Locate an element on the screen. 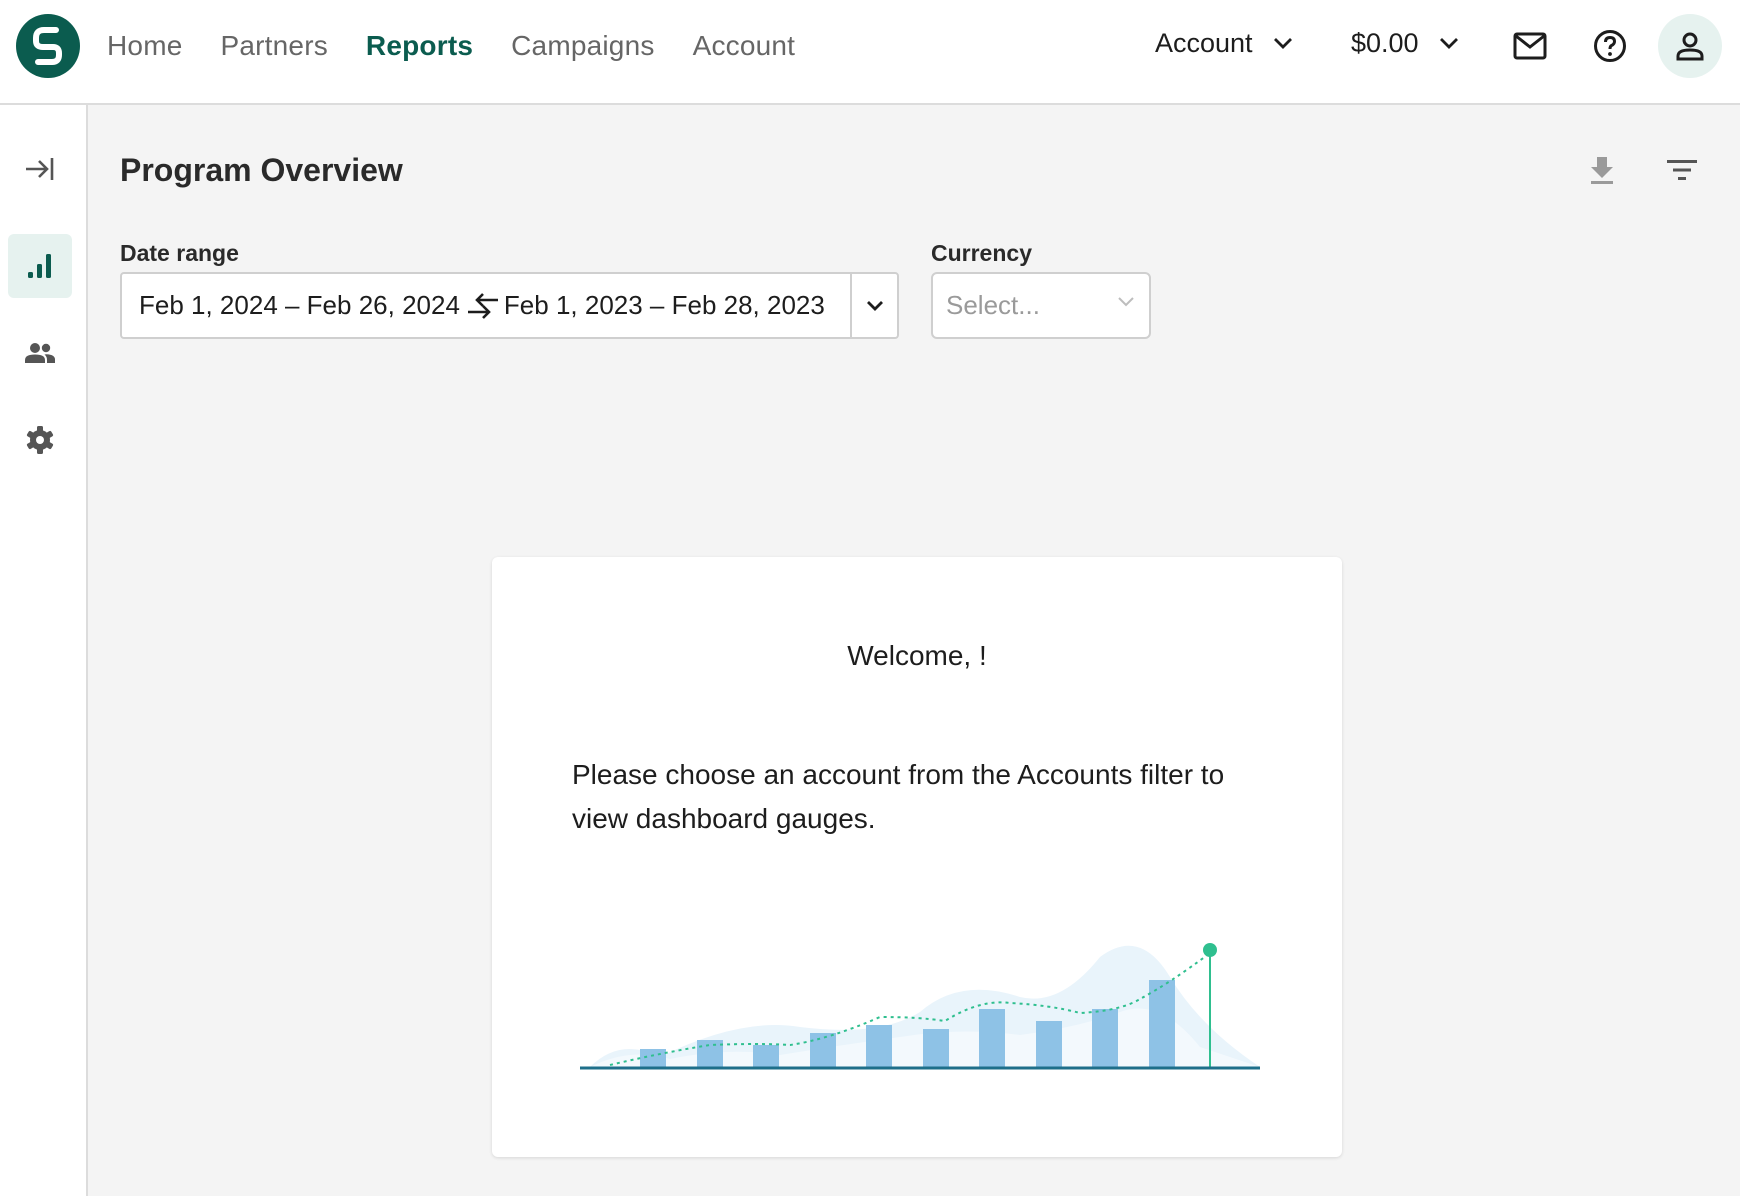  filter-button is located at coordinates (1682, 170).